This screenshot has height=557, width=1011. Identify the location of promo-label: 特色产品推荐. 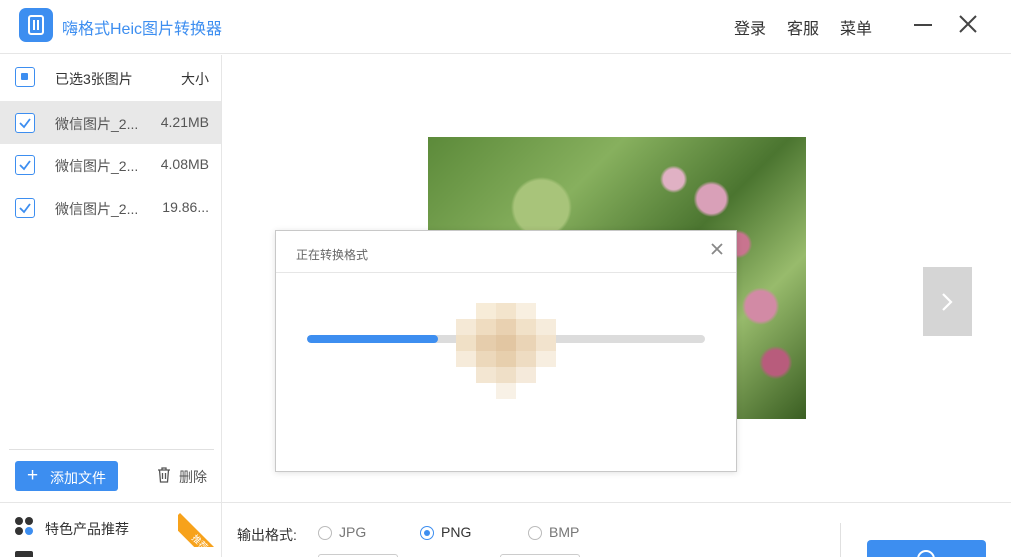
(87, 529).